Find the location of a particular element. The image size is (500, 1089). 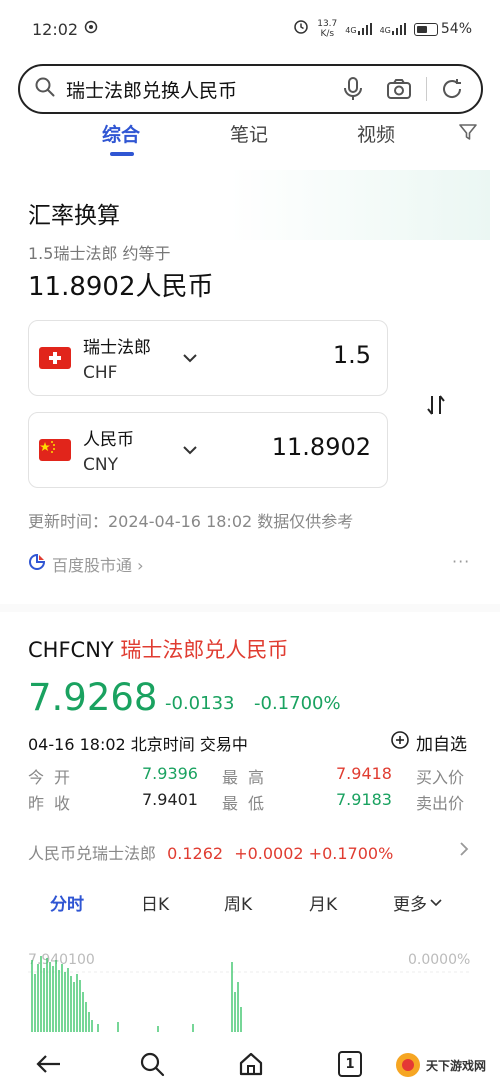

notification-icon is located at coordinates (91, 29).